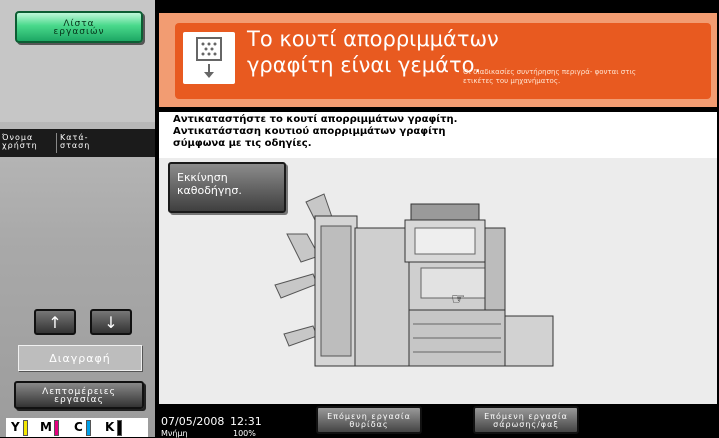  Describe the element at coordinates (88, 428) in the screenshot. I see `toner-bar-c` at that location.